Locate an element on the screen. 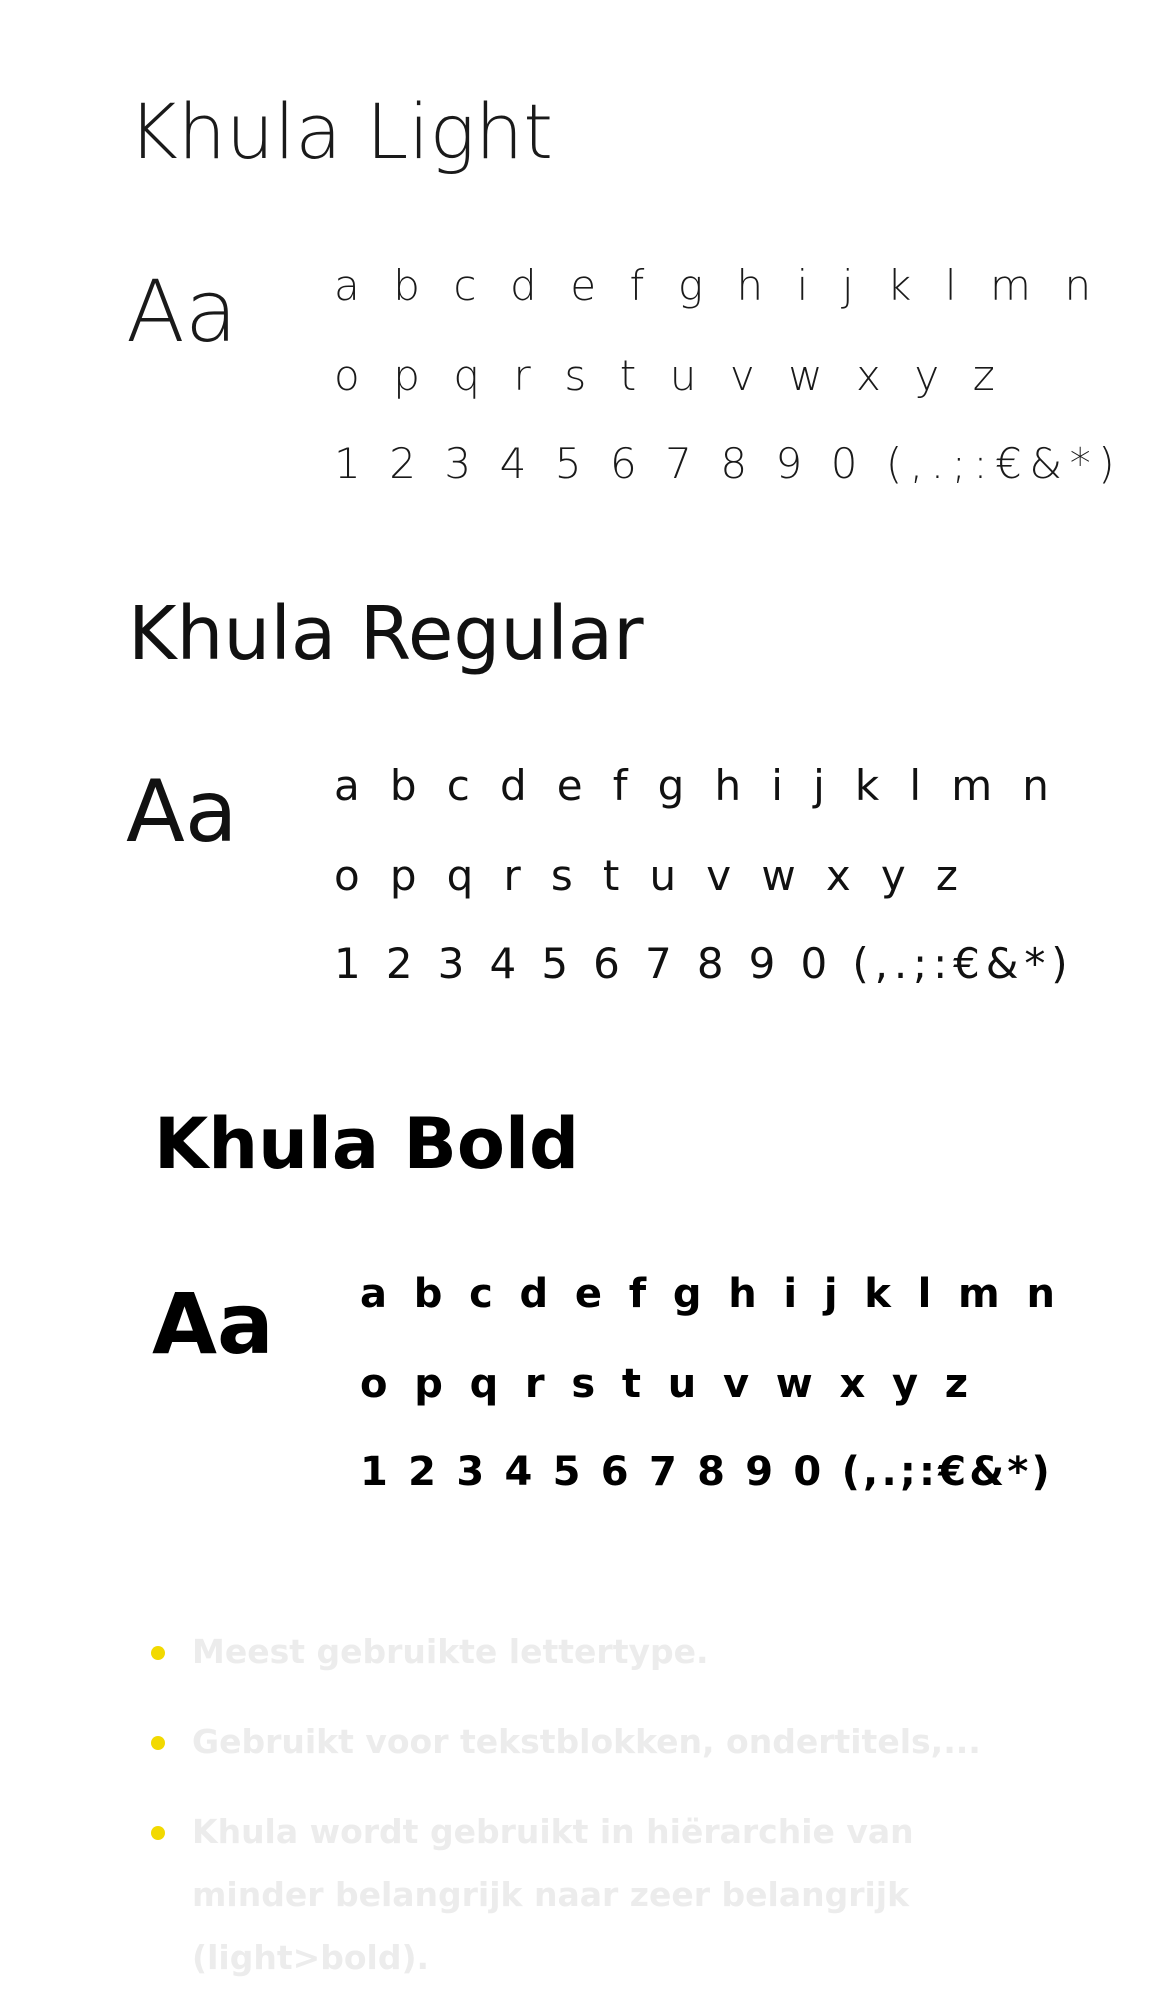 The width and height of the screenshot is (1170, 2012). list-item: Meest gebruikte lettertype. is located at coordinates (603, 1651).